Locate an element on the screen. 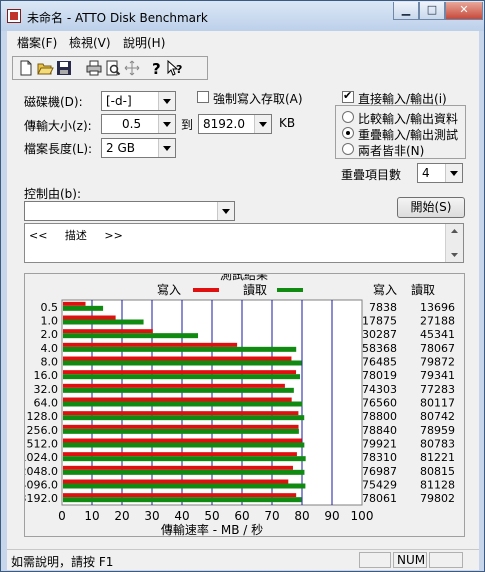  description-box: << 描述 >> is located at coordinates (244, 243).